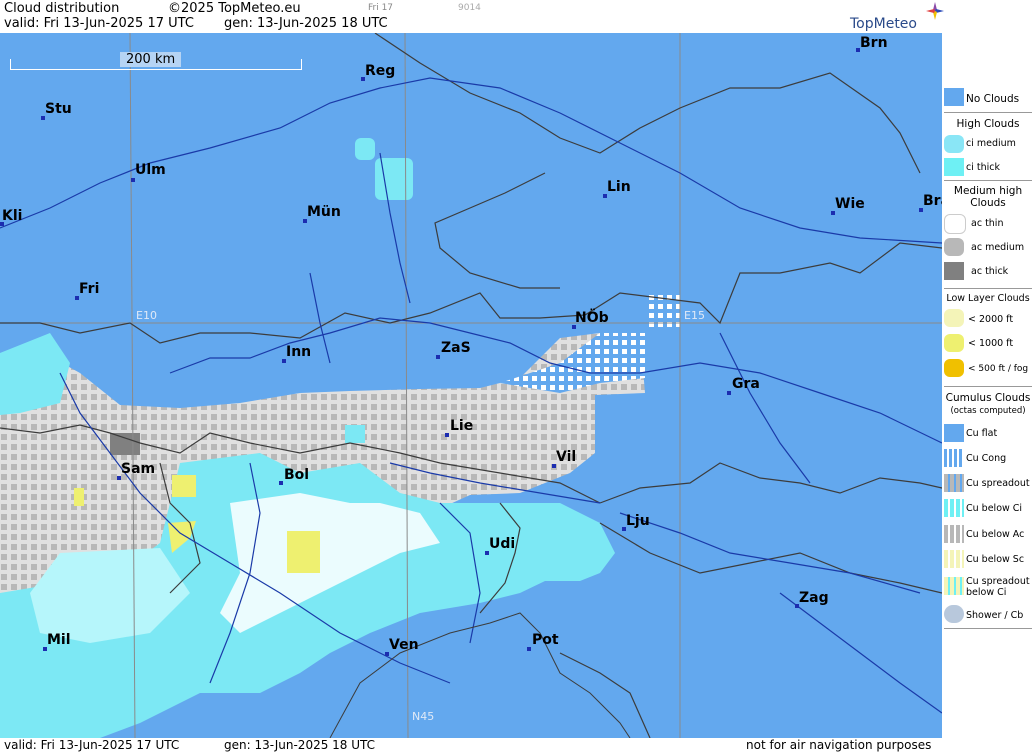 This screenshot has height=753, width=1034. What do you see at coordinates (62, 8) in the screenshot?
I see `map-title: Cloud distribution` at bounding box center [62, 8].